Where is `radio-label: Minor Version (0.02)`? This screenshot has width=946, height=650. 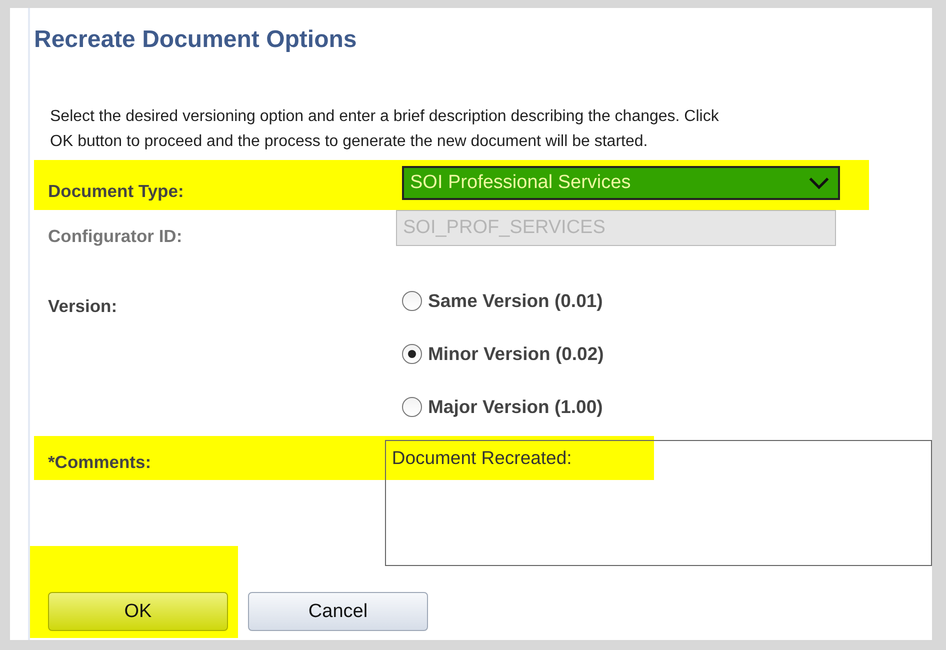
radio-label: Minor Version (0.02) is located at coordinates (516, 354).